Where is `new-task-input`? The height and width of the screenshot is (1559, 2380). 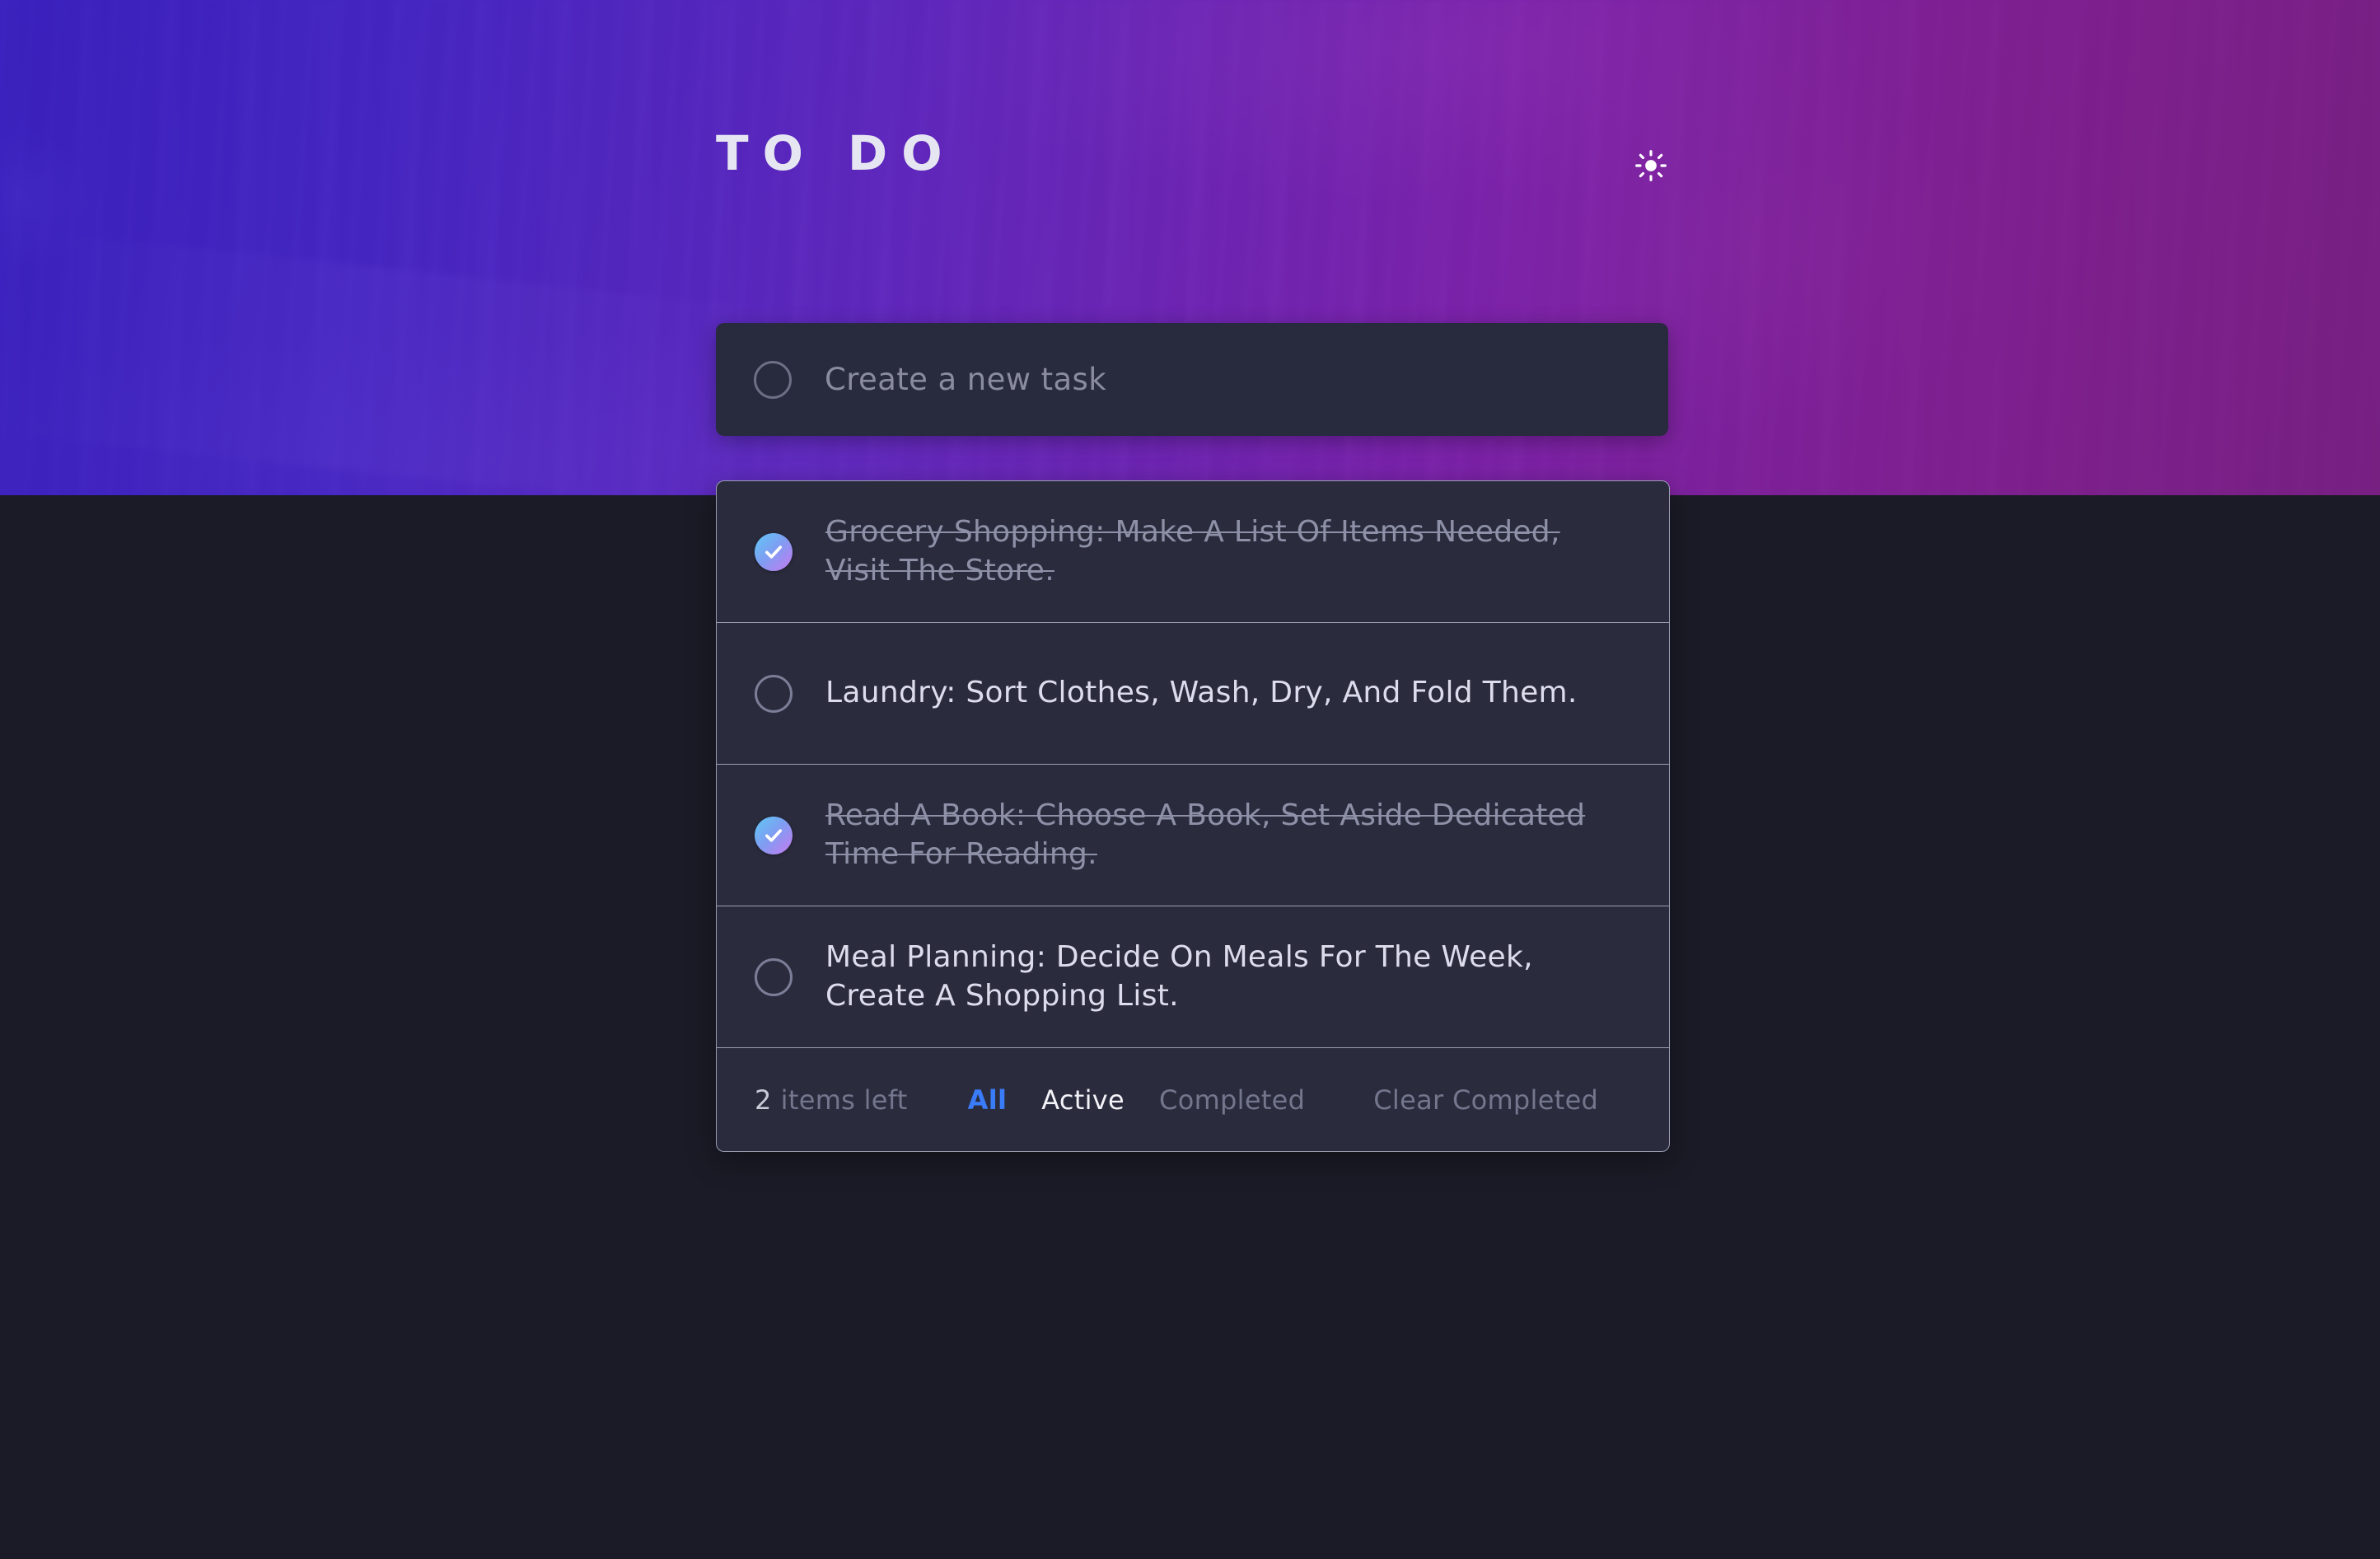
new-task-input is located at coordinates (1227, 379).